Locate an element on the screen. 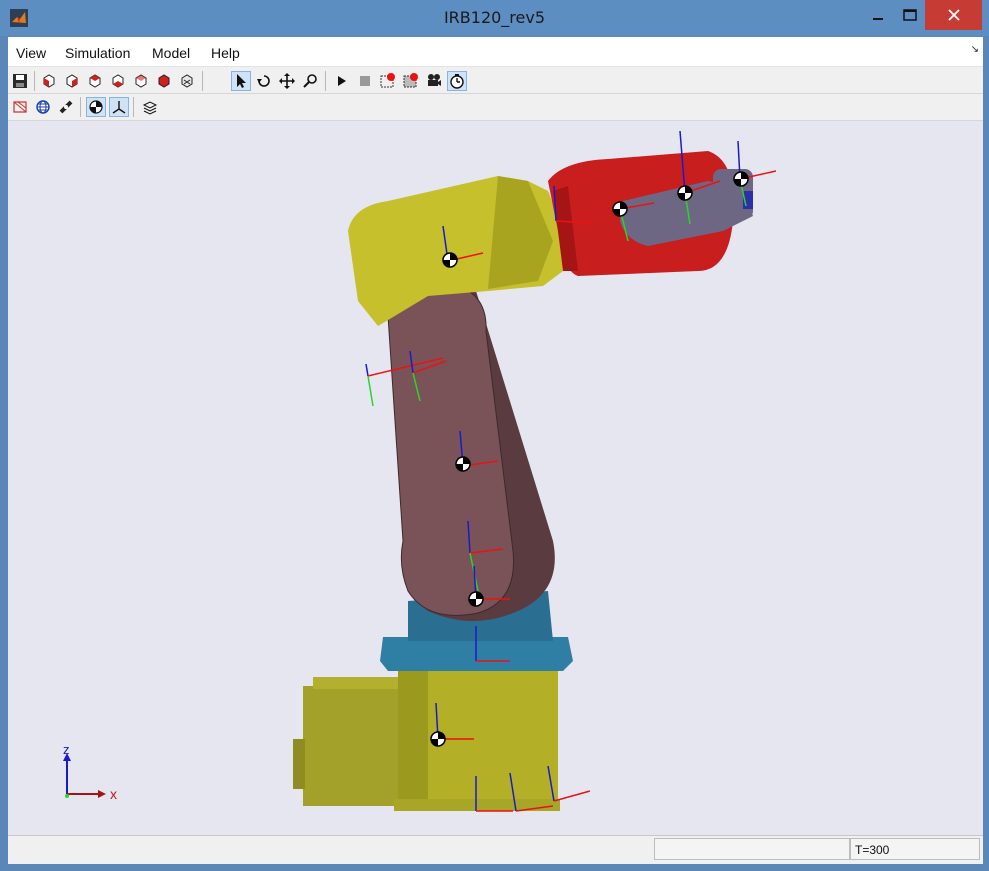  menu-model: Model is located at coordinates (171, 53).